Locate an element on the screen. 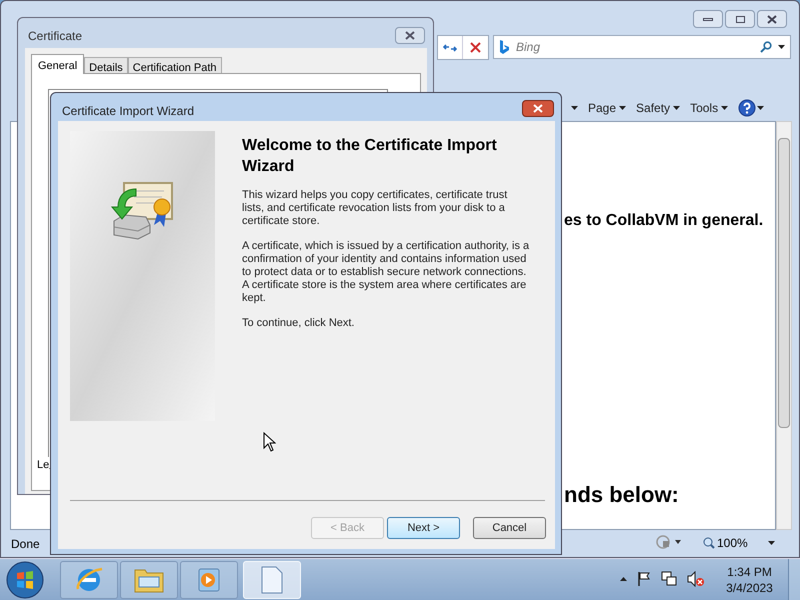 This screenshot has height=600, width=800. command-menu: Page is located at coordinates (607, 108).